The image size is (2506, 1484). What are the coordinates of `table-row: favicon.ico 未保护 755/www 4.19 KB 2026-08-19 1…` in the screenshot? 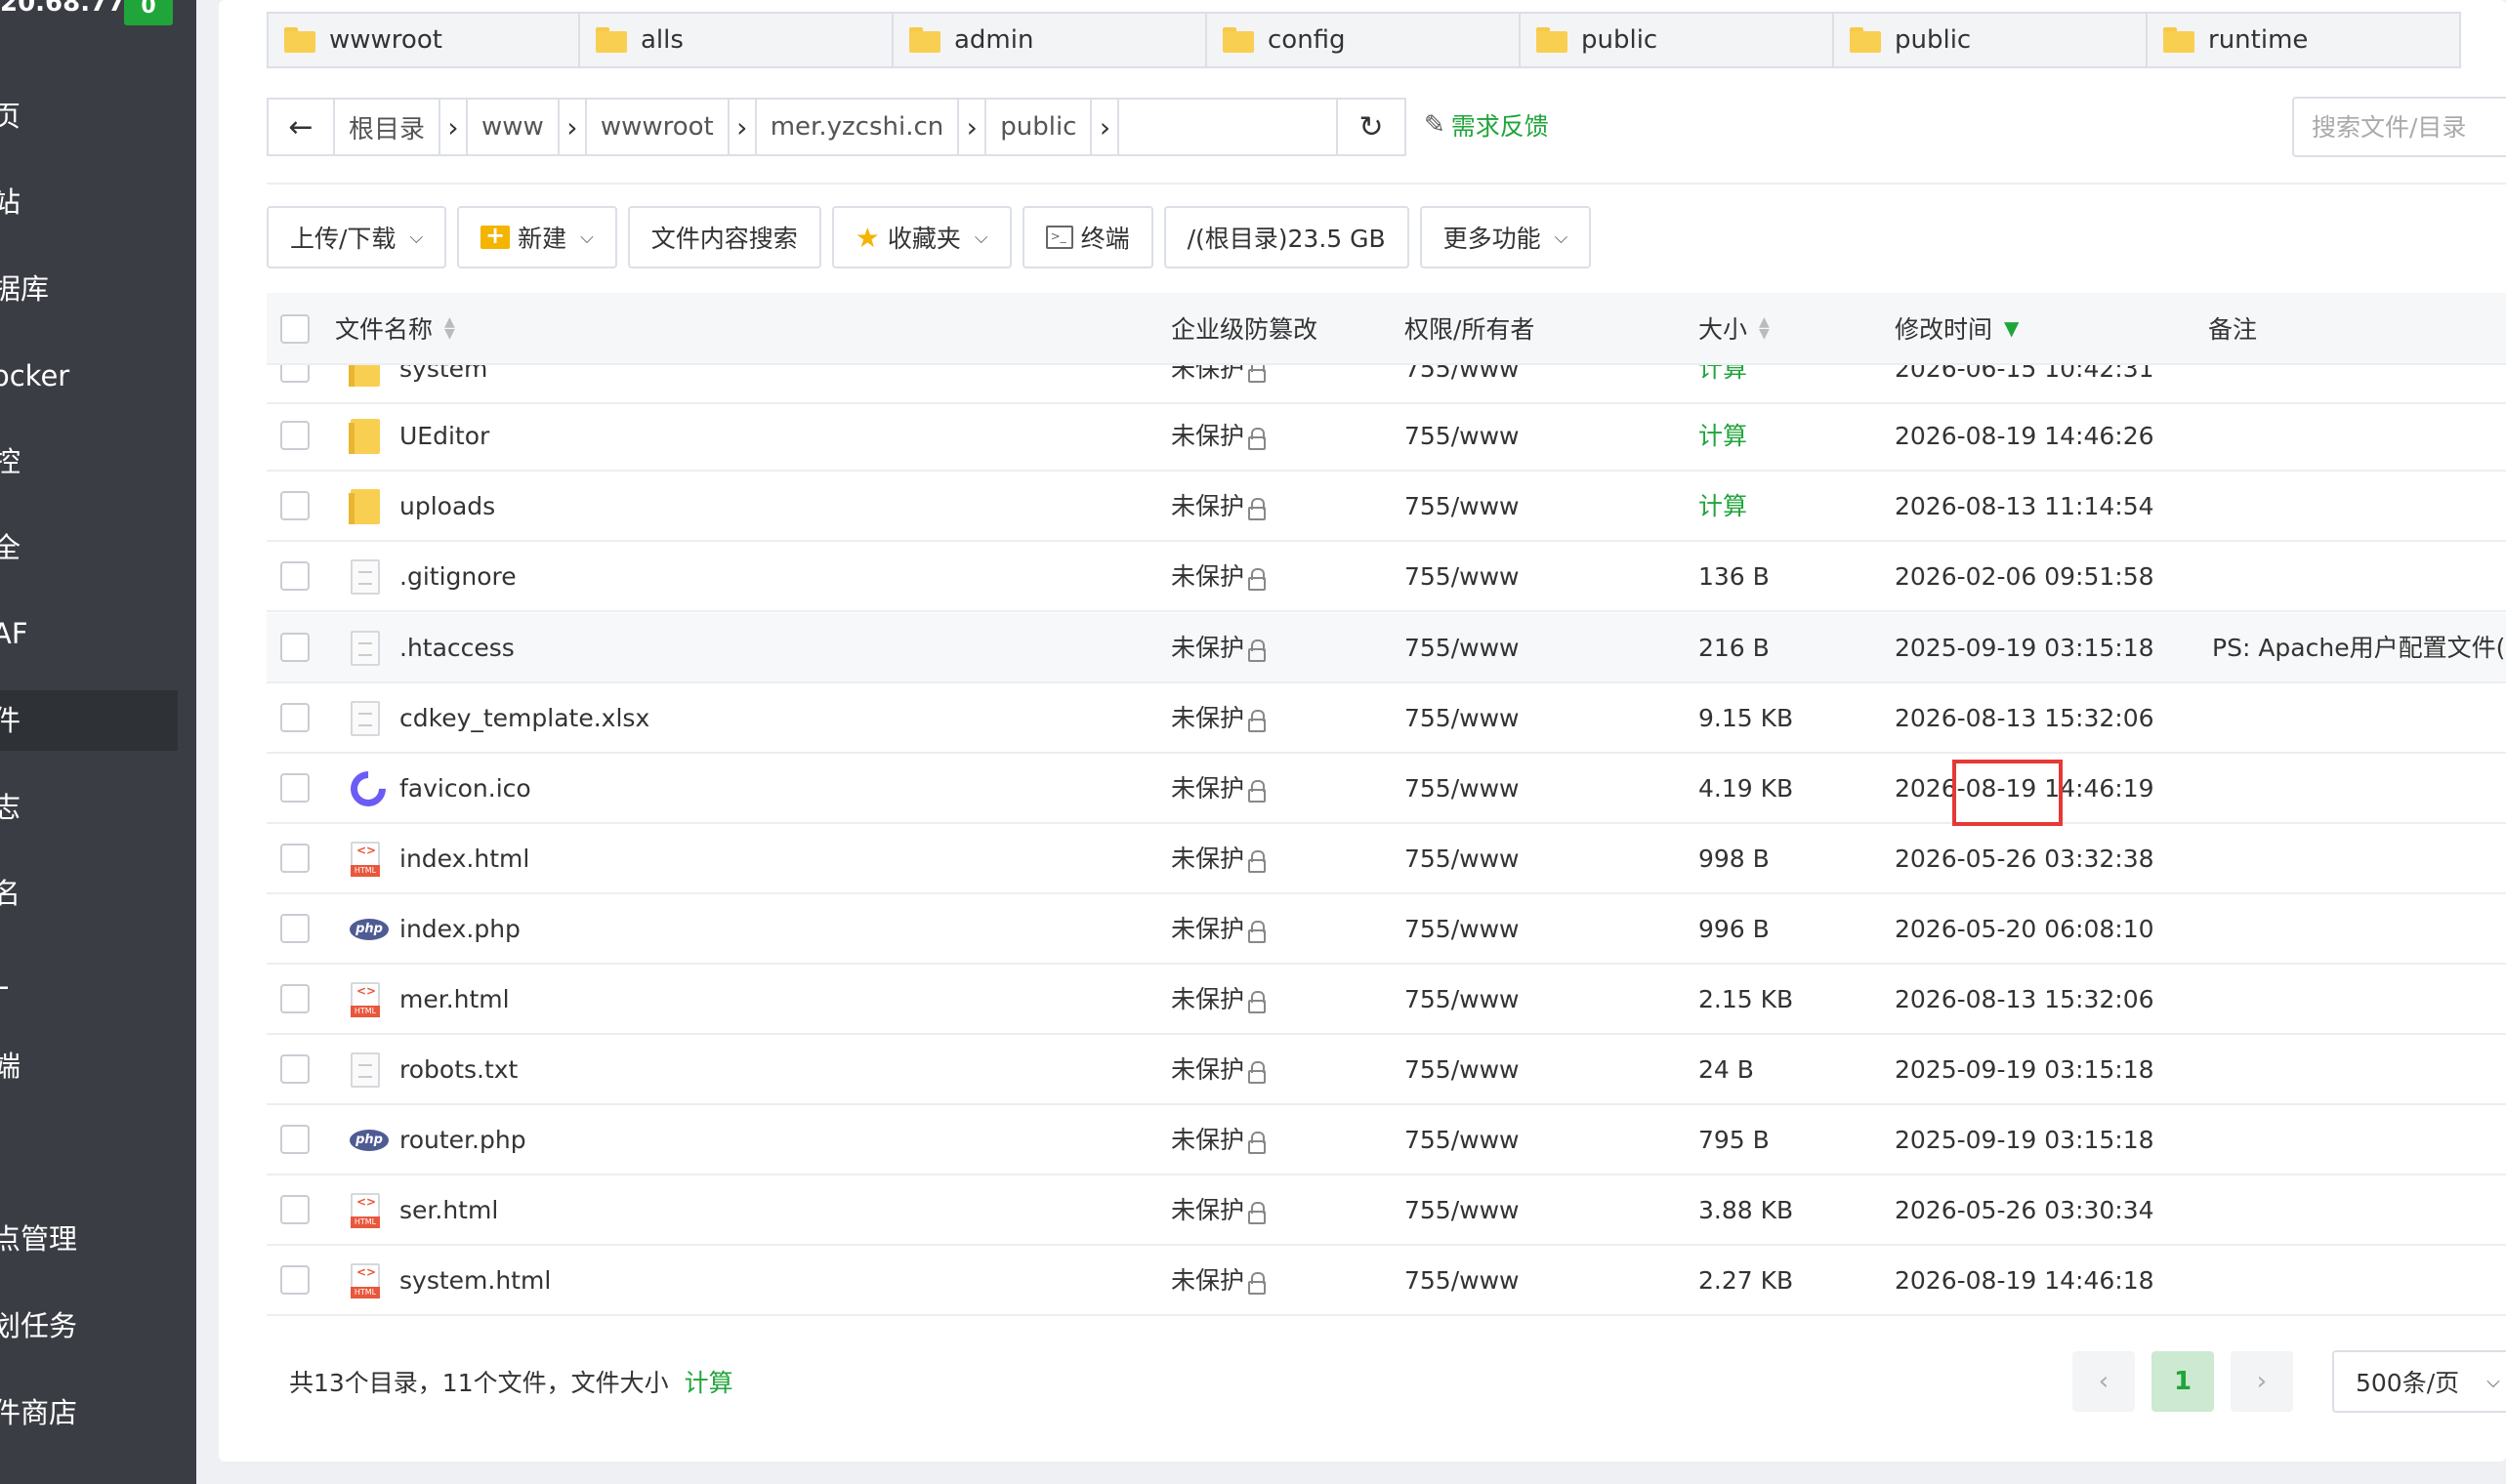 It's located at (1386, 789).